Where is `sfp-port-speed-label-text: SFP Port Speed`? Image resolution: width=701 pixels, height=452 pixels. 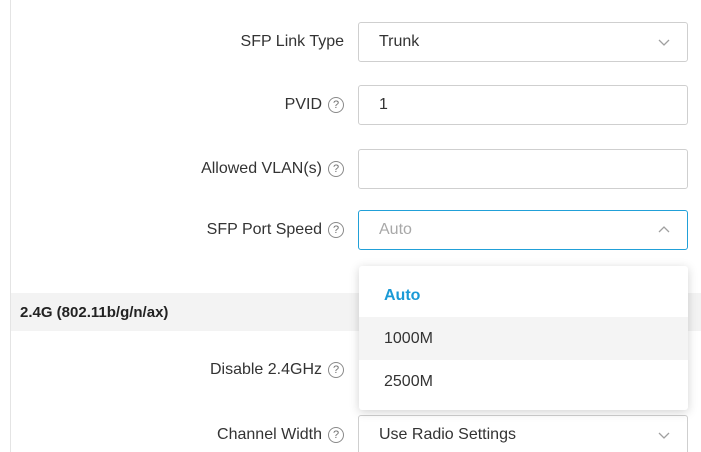 sfp-port-speed-label-text: SFP Port Speed is located at coordinates (264, 229).